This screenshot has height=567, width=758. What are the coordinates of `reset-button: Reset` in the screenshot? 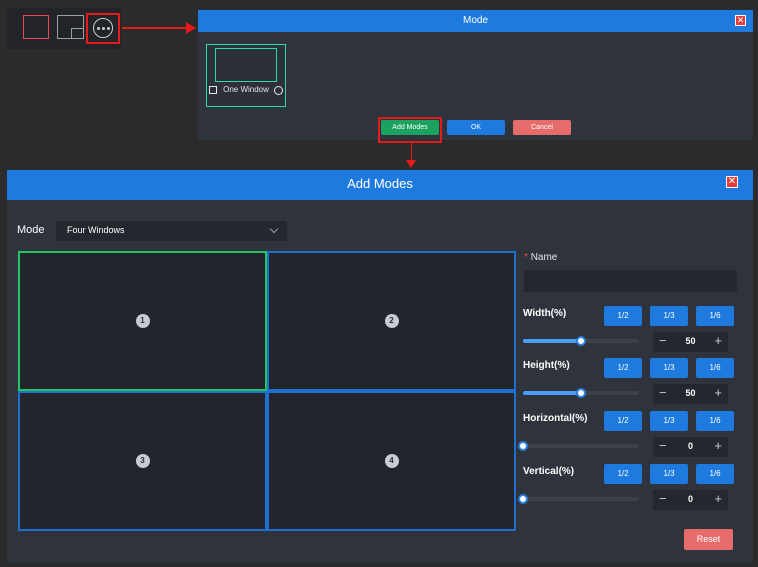 It's located at (708, 539).